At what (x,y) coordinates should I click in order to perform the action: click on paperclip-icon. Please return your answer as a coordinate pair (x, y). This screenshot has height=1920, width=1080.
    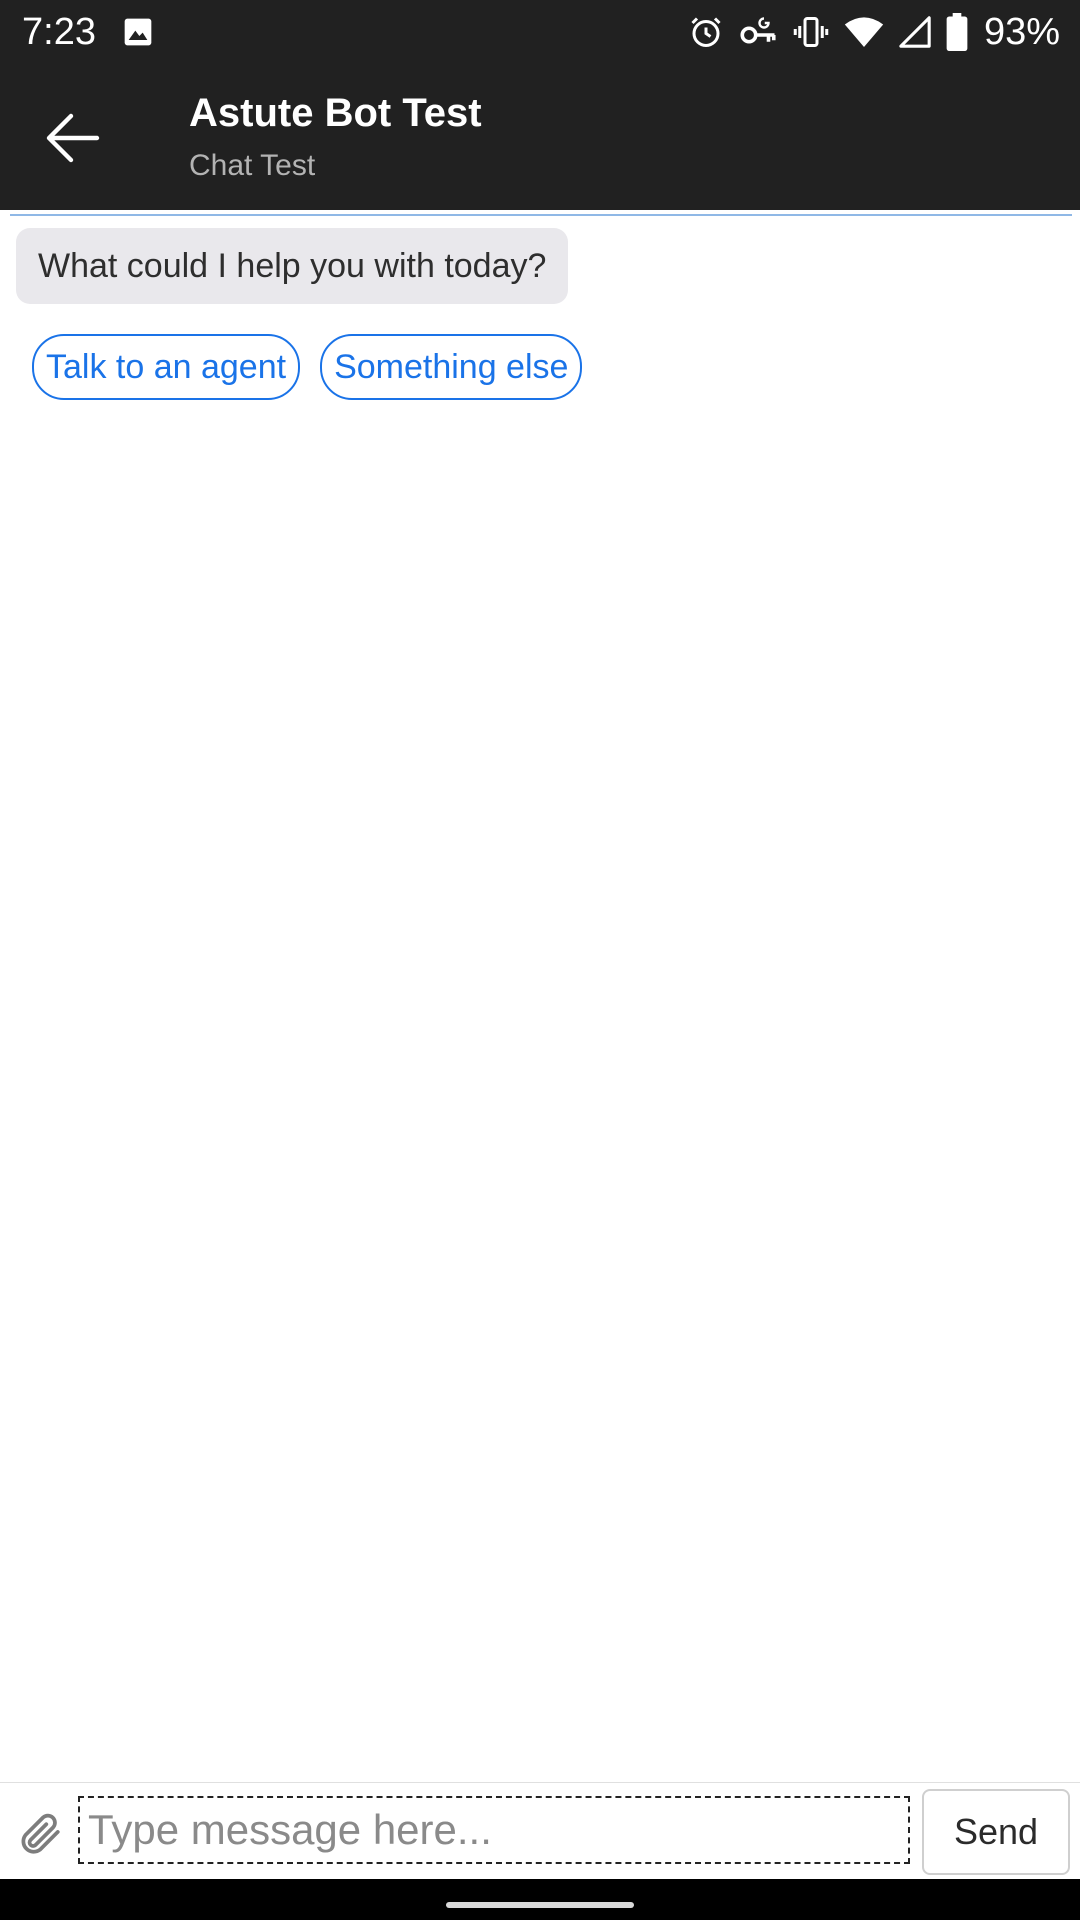
    Looking at the image, I should click on (40, 1833).